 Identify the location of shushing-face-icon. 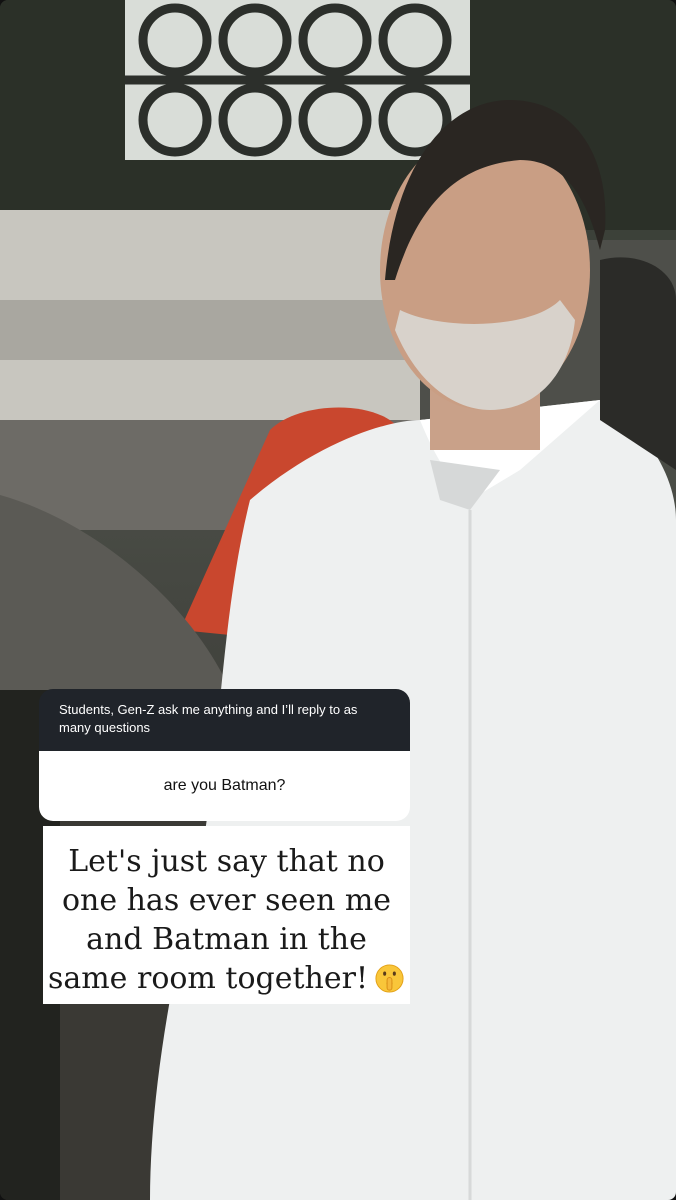
(389, 978).